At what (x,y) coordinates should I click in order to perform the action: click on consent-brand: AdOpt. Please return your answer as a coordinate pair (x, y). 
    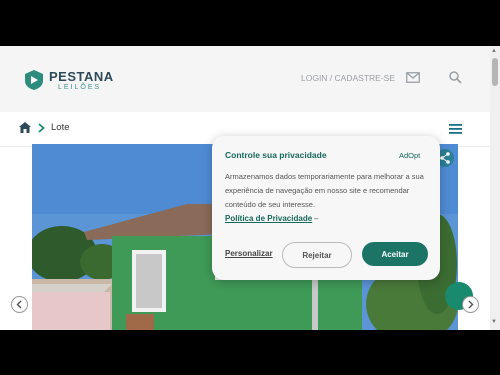
    Looking at the image, I should click on (409, 155).